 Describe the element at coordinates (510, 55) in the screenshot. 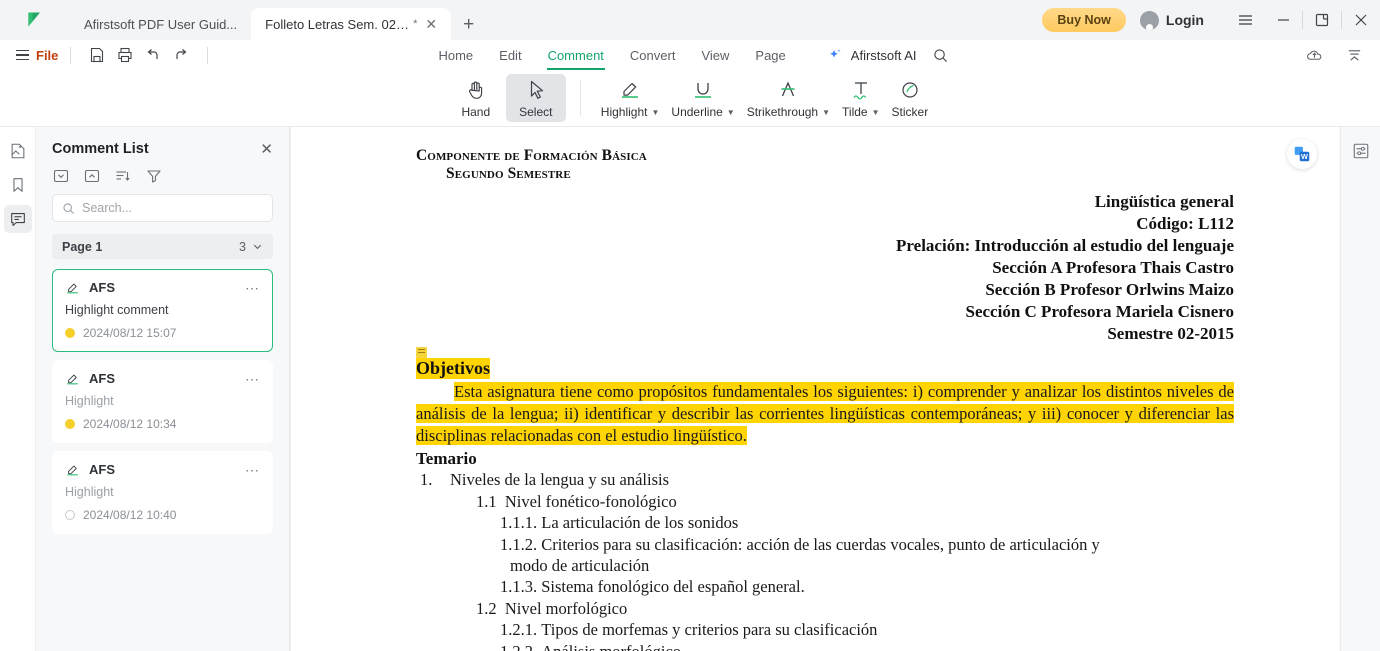

I see `tab-edit: Edit` at that location.